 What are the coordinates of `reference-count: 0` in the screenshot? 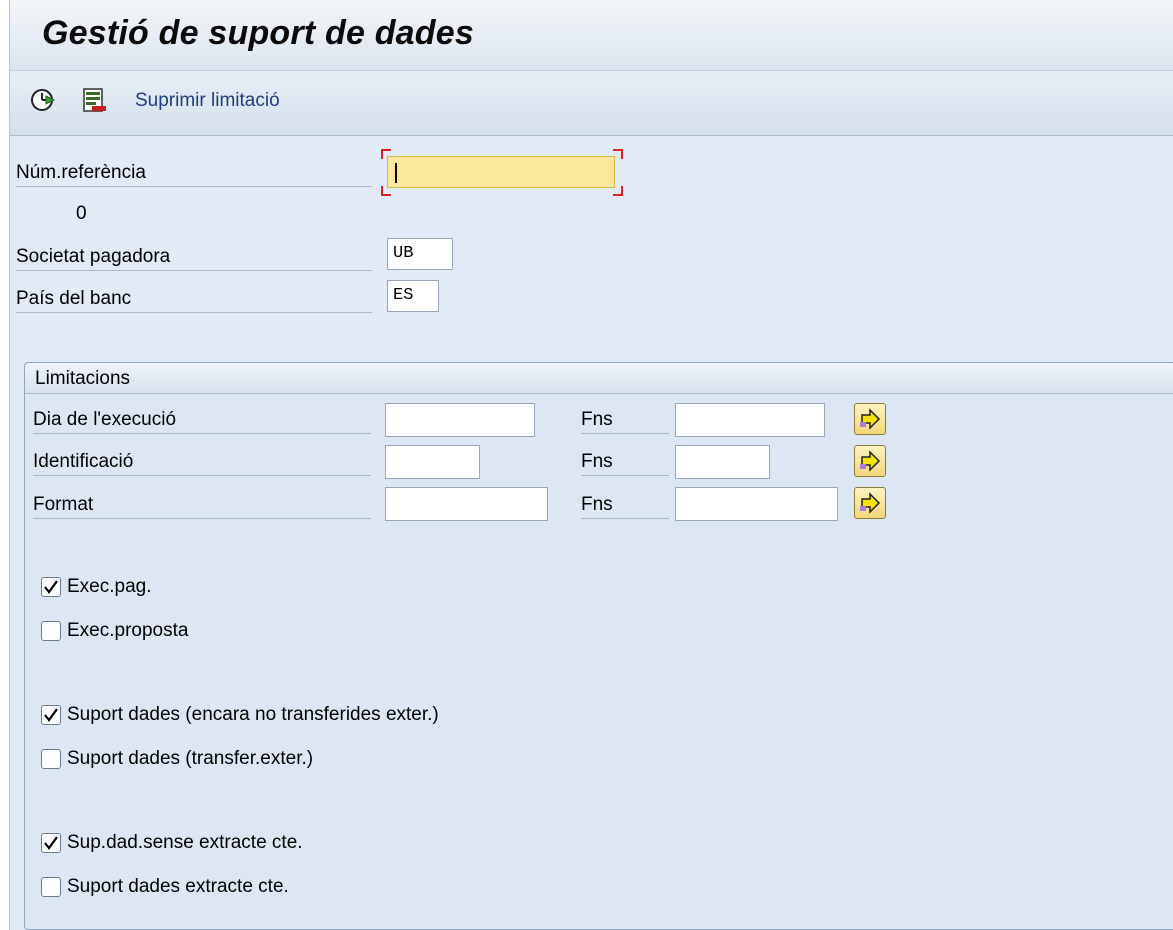 It's located at (81, 213).